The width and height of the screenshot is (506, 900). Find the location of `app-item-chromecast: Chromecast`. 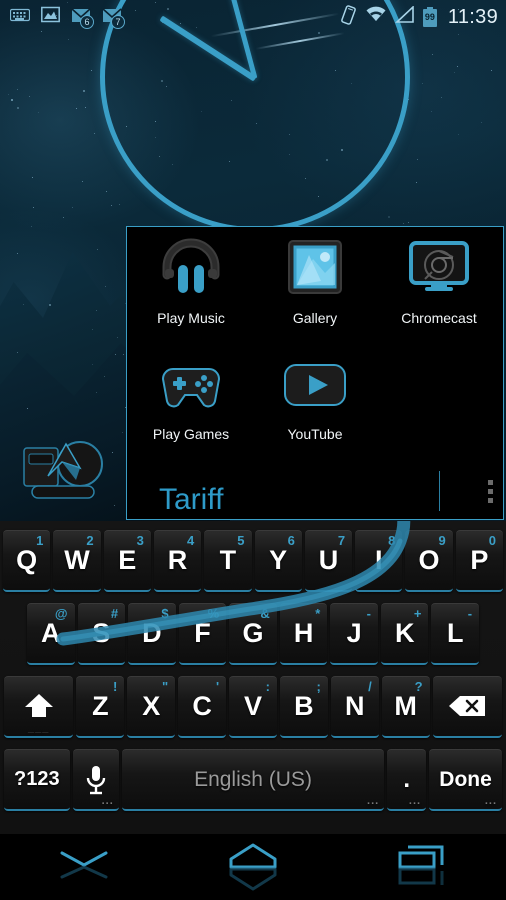

app-item-chromecast: Chromecast is located at coordinates (439, 293).